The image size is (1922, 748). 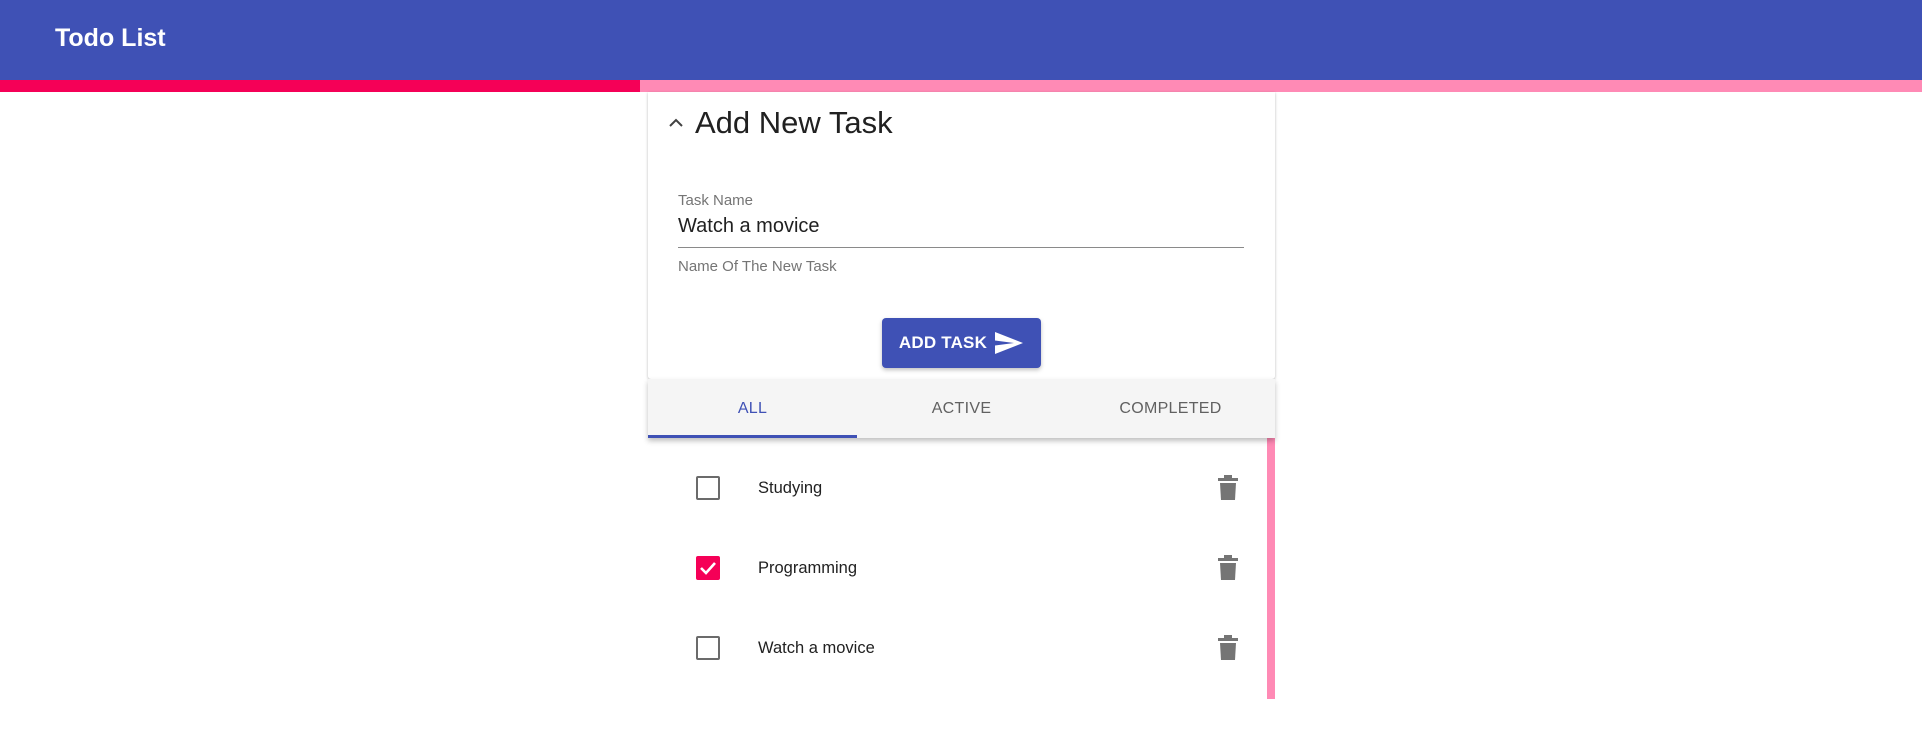 I want to click on filter-tabs: ALL ACTIVE COMPLETED, so click(x=961, y=408).